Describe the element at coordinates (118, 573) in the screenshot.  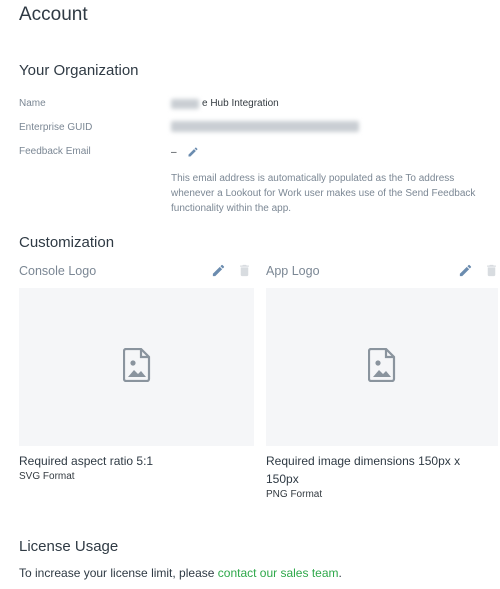
I see `license-text-prefix: To increase your license limit, please` at that location.